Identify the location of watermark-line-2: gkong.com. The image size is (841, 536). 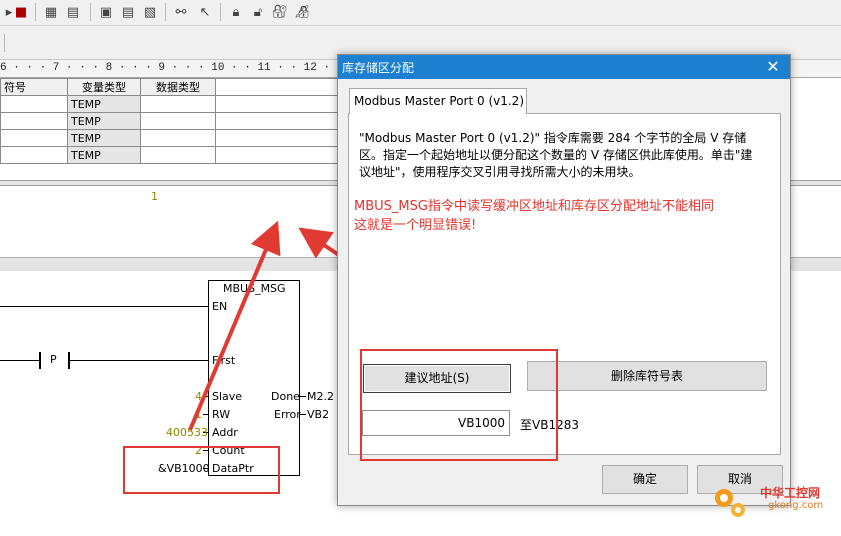
(796, 505).